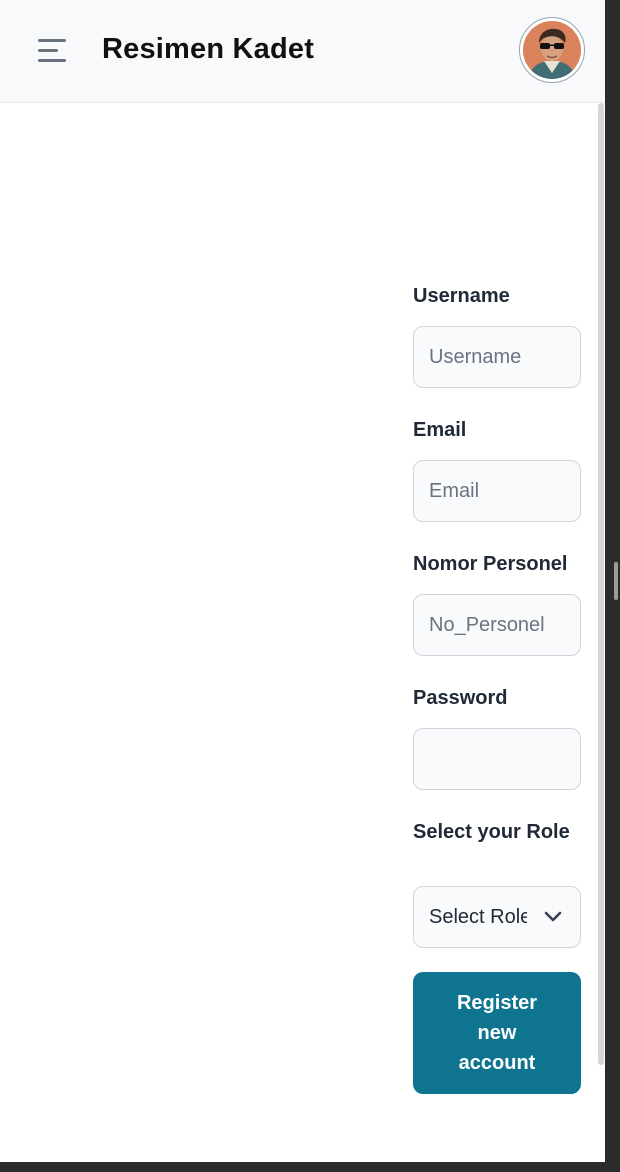 The width and height of the screenshot is (620, 1172). Describe the element at coordinates (497, 357) in the screenshot. I see `username-input` at that location.